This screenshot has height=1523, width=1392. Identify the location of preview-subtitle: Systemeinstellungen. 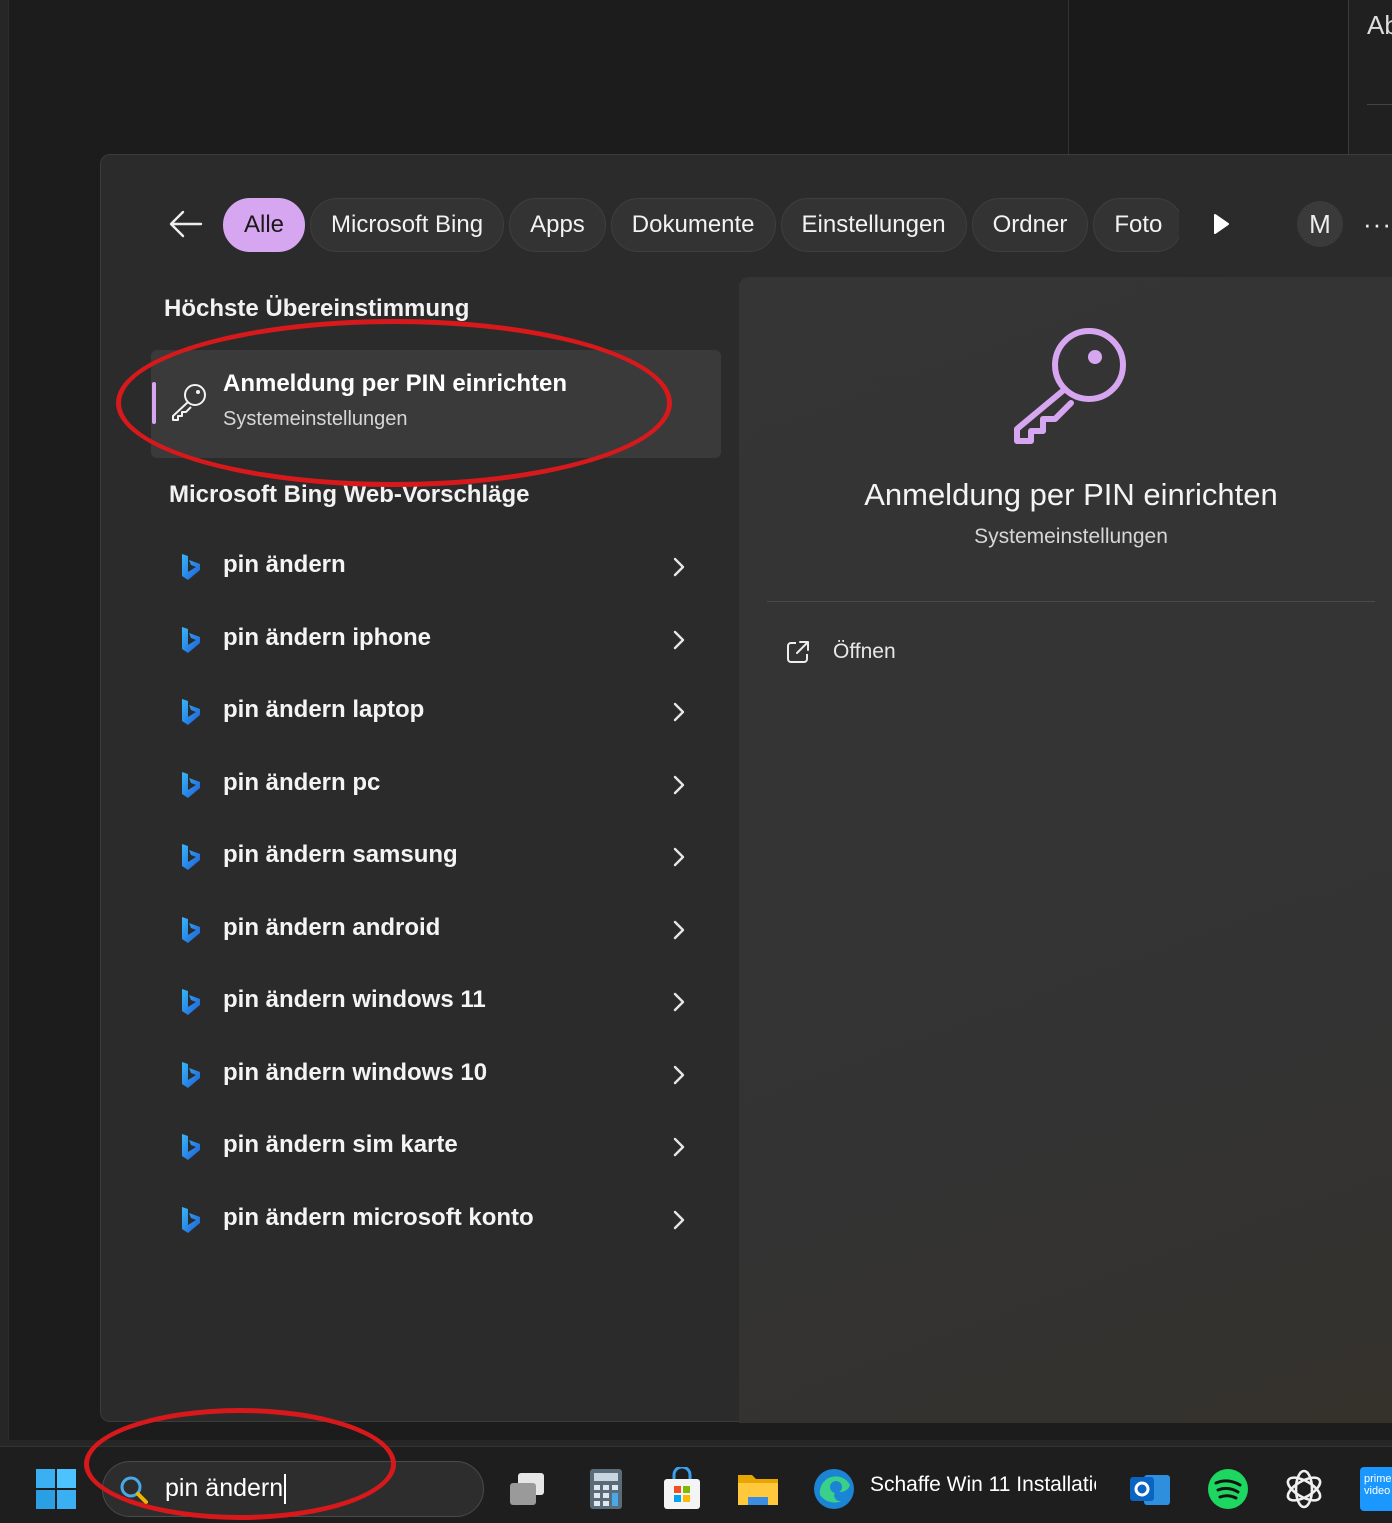
(1071, 536).